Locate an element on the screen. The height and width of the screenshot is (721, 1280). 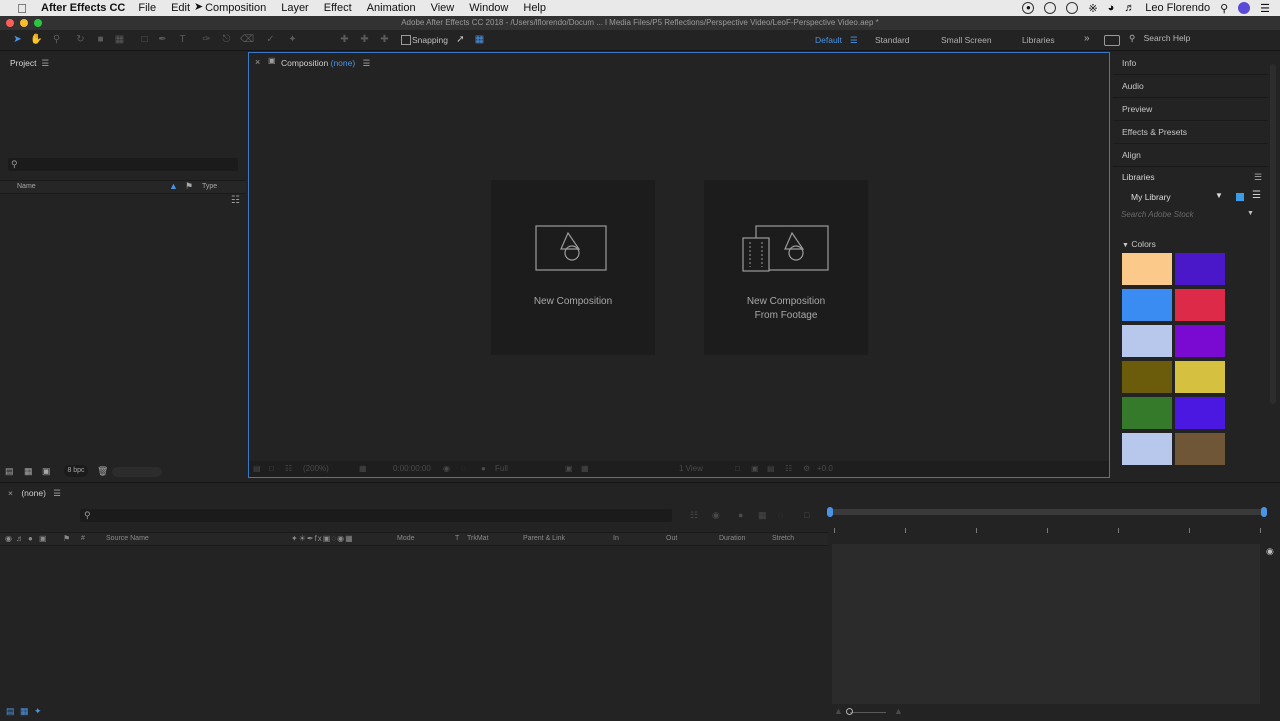
grid-view-icon is located at coordinates (1240, 197).